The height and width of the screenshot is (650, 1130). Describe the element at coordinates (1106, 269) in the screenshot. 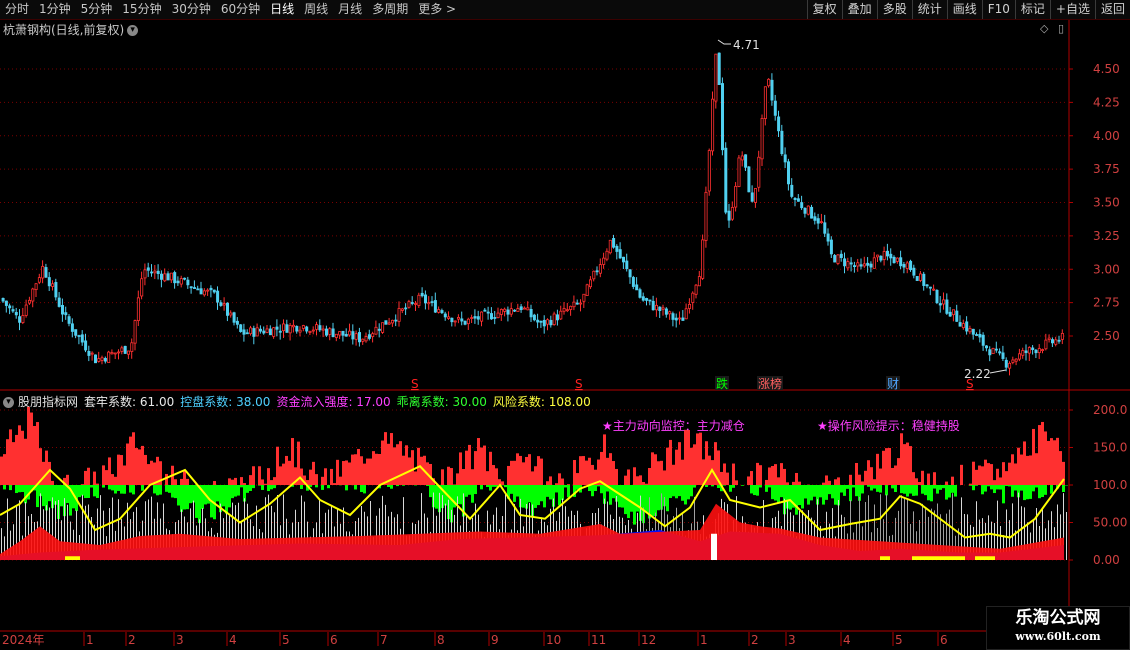

I see `price-tick-label: 3.00` at that location.